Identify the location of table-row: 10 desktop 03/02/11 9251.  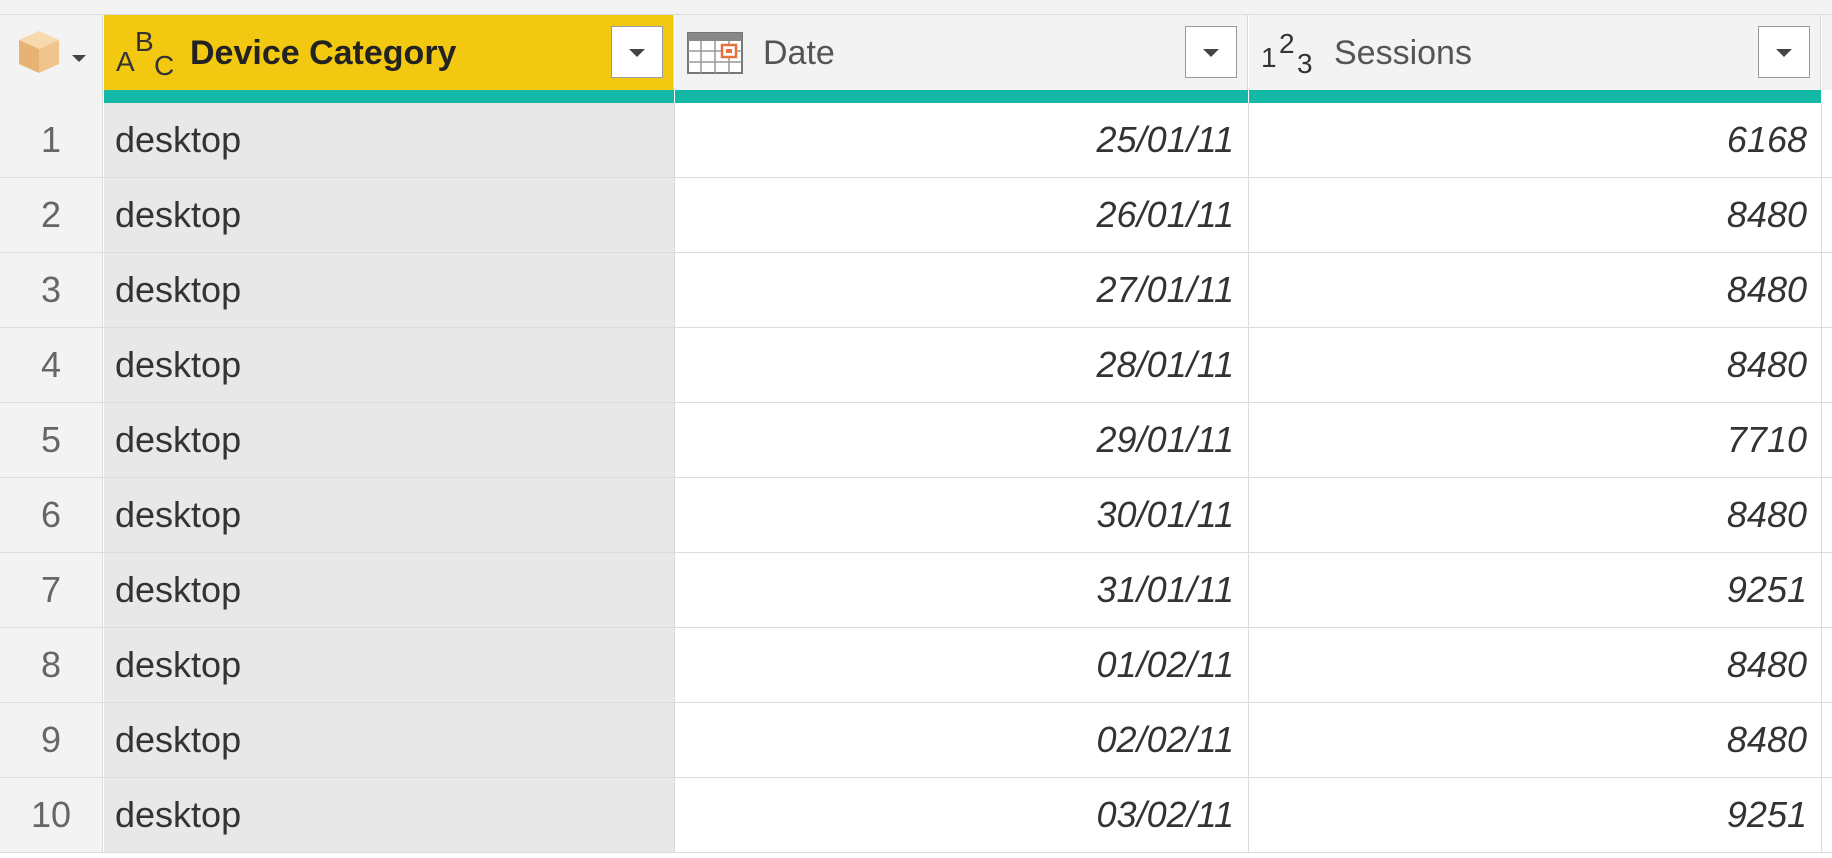
(916, 815).